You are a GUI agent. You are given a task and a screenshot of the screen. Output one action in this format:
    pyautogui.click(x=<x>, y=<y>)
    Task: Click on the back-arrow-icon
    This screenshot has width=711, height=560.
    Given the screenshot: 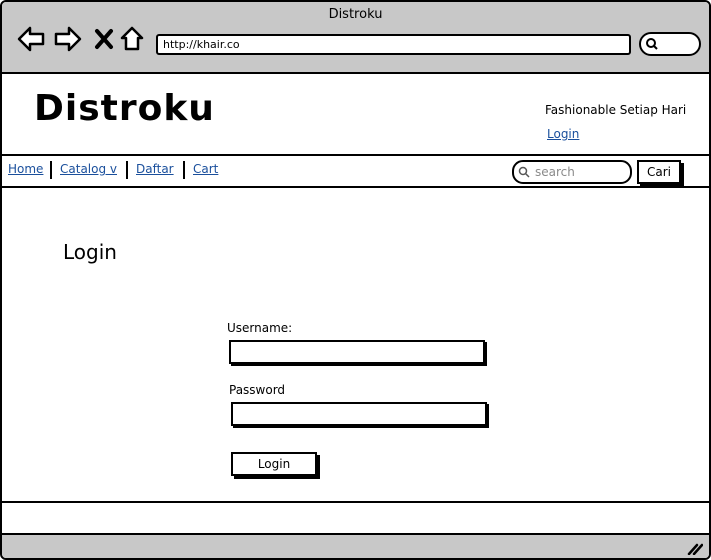 What is the action you would take?
    pyautogui.click(x=31, y=39)
    